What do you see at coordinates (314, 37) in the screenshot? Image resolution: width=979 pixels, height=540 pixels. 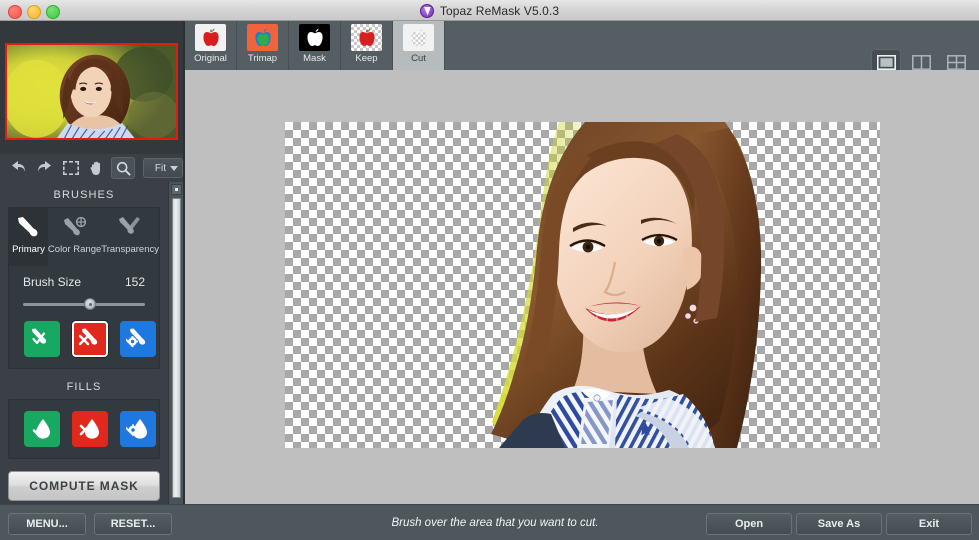 I see `apple-mask-icon` at bounding box center [314, 37].